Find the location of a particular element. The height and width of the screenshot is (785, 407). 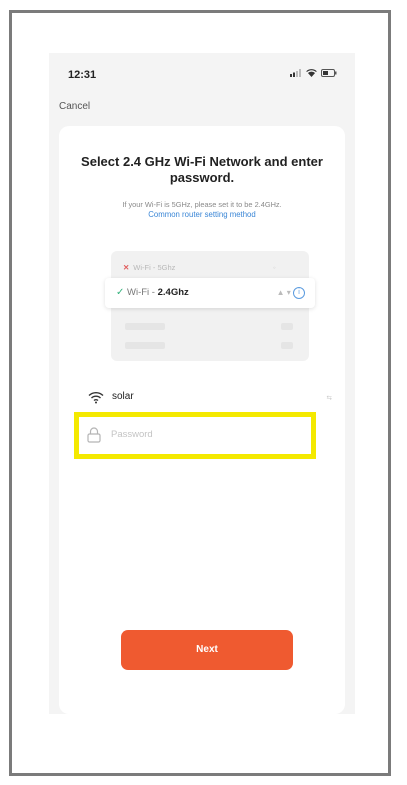

good-network-label: Wi-Fi - 2.4Ghz is located at coordinates (158, 293).